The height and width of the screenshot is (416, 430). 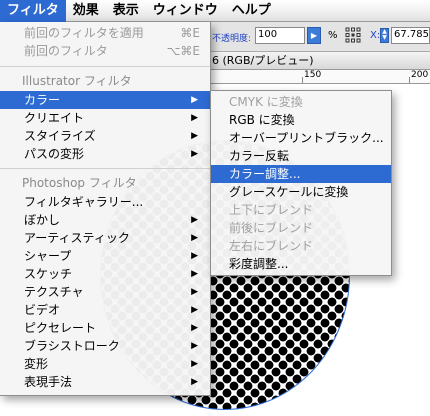 What do you see at coordinates (105, 382) in the screenshot?
I see `menu-item-stylize-ps: 表現手法 ▶` at bounding box center [105, 382].